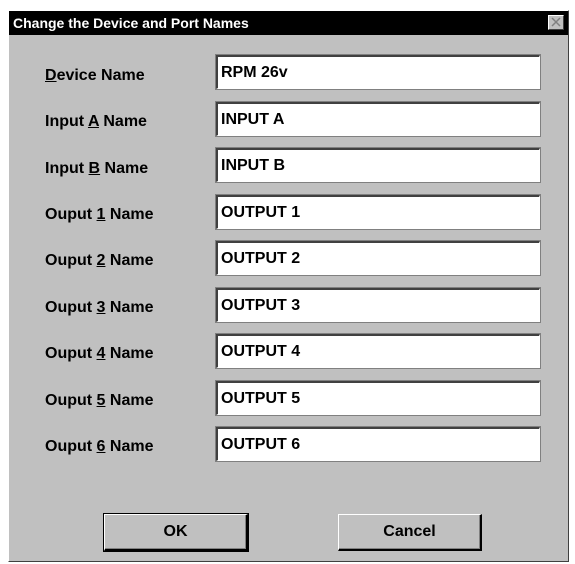  What do you see at coordinates (288, 23) in the screenshot?
I see `title-bar: Change the Device and Port Names` at bounding box center [288, 23].